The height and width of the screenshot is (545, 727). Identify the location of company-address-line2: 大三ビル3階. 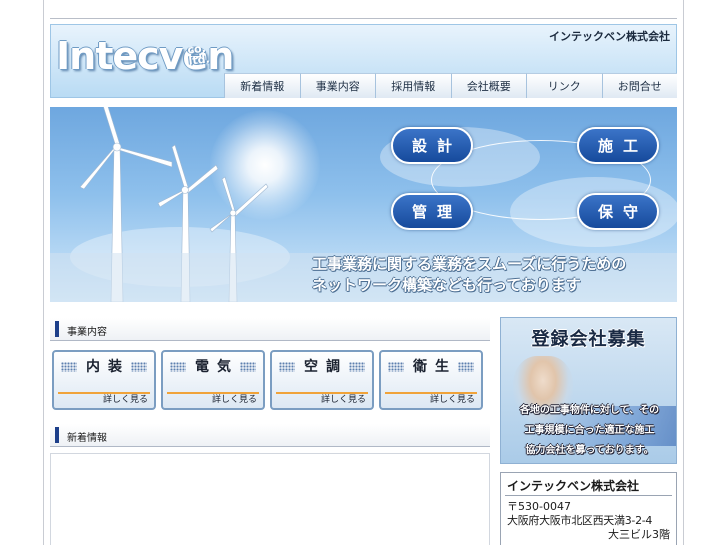
(639, 534).